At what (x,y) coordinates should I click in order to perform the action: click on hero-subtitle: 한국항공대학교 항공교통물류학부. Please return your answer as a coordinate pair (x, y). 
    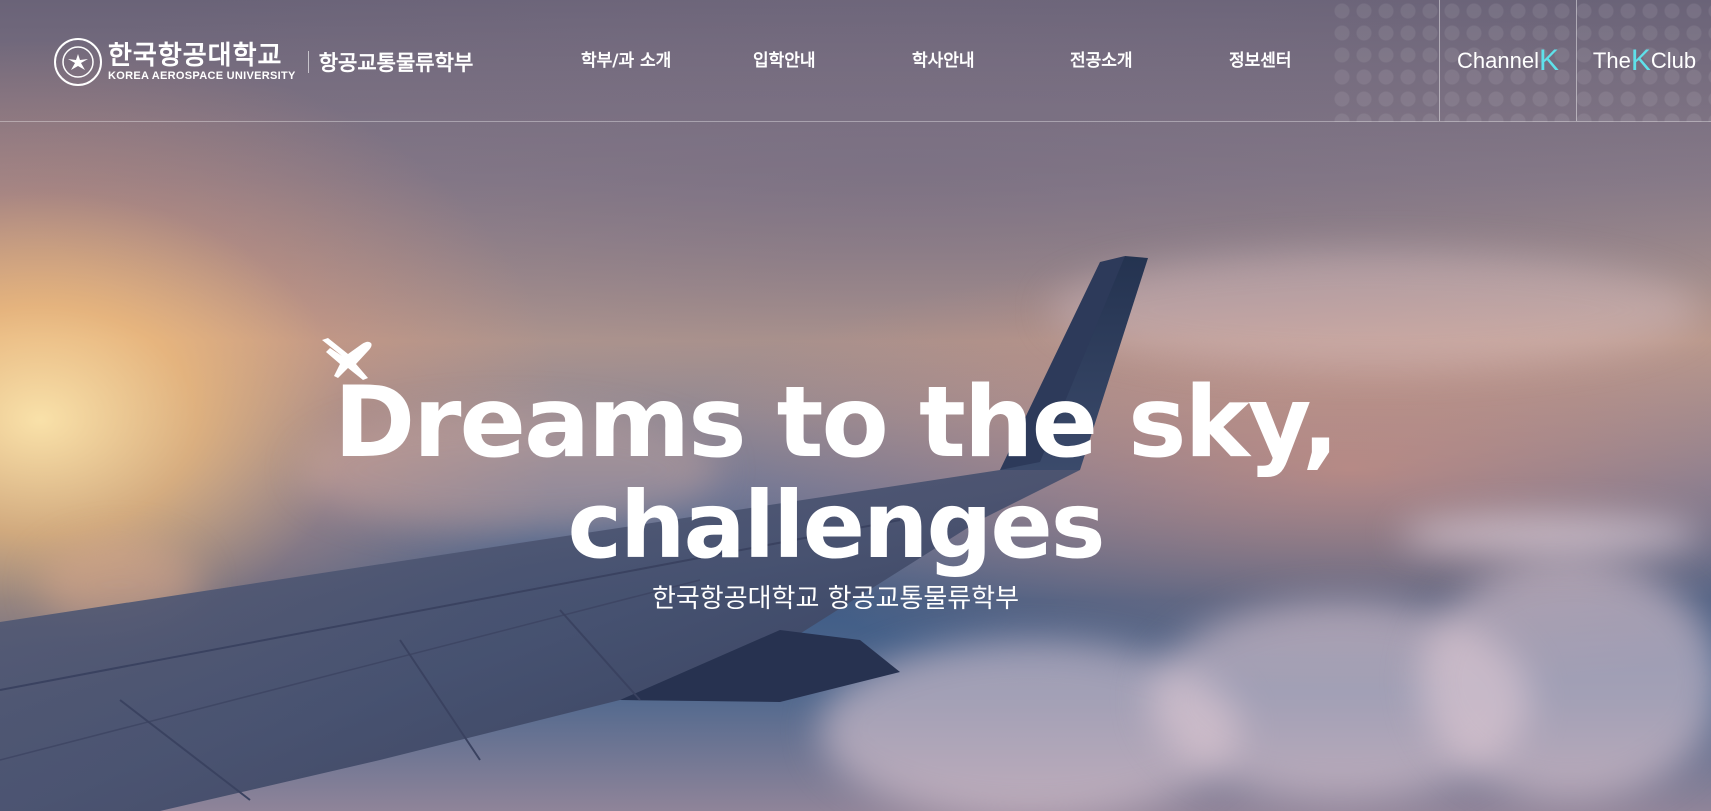
    Looking at the image, I should click on (835, 599).